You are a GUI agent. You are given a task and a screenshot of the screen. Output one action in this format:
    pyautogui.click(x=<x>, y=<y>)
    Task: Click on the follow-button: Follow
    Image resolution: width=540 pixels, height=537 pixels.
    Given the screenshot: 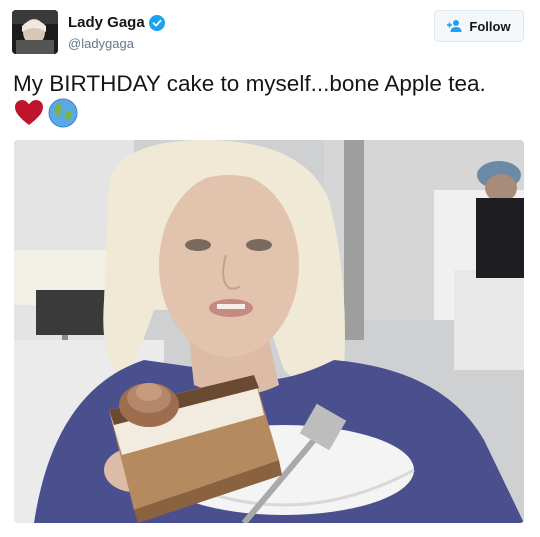 What is the action you would take?
    pyautogui.click(x=479, y=26)
    